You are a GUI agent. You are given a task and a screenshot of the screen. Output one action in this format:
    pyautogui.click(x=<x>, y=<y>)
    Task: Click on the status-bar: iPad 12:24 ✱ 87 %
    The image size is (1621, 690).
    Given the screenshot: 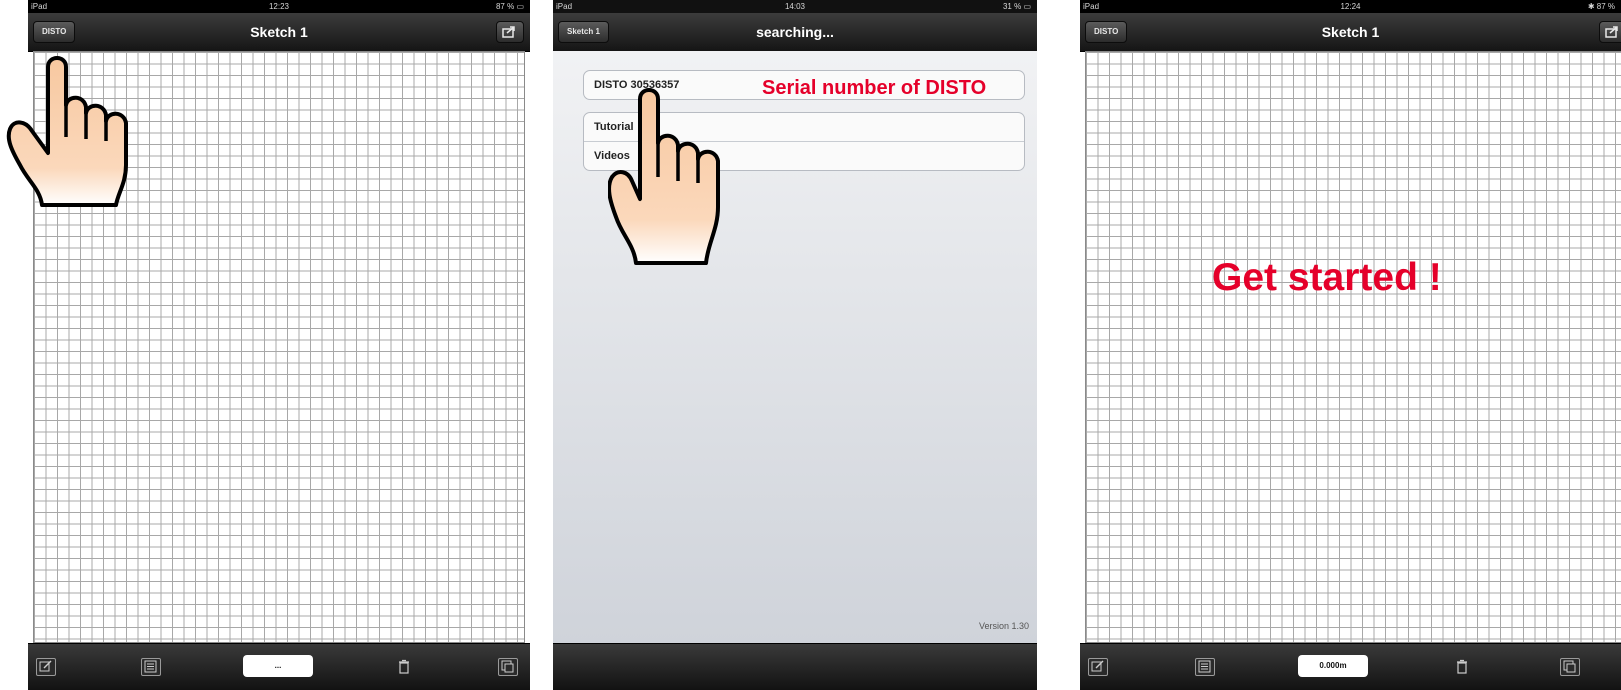 What is the action you would take?
    pyautogui.click(x=1350, y=6)
    